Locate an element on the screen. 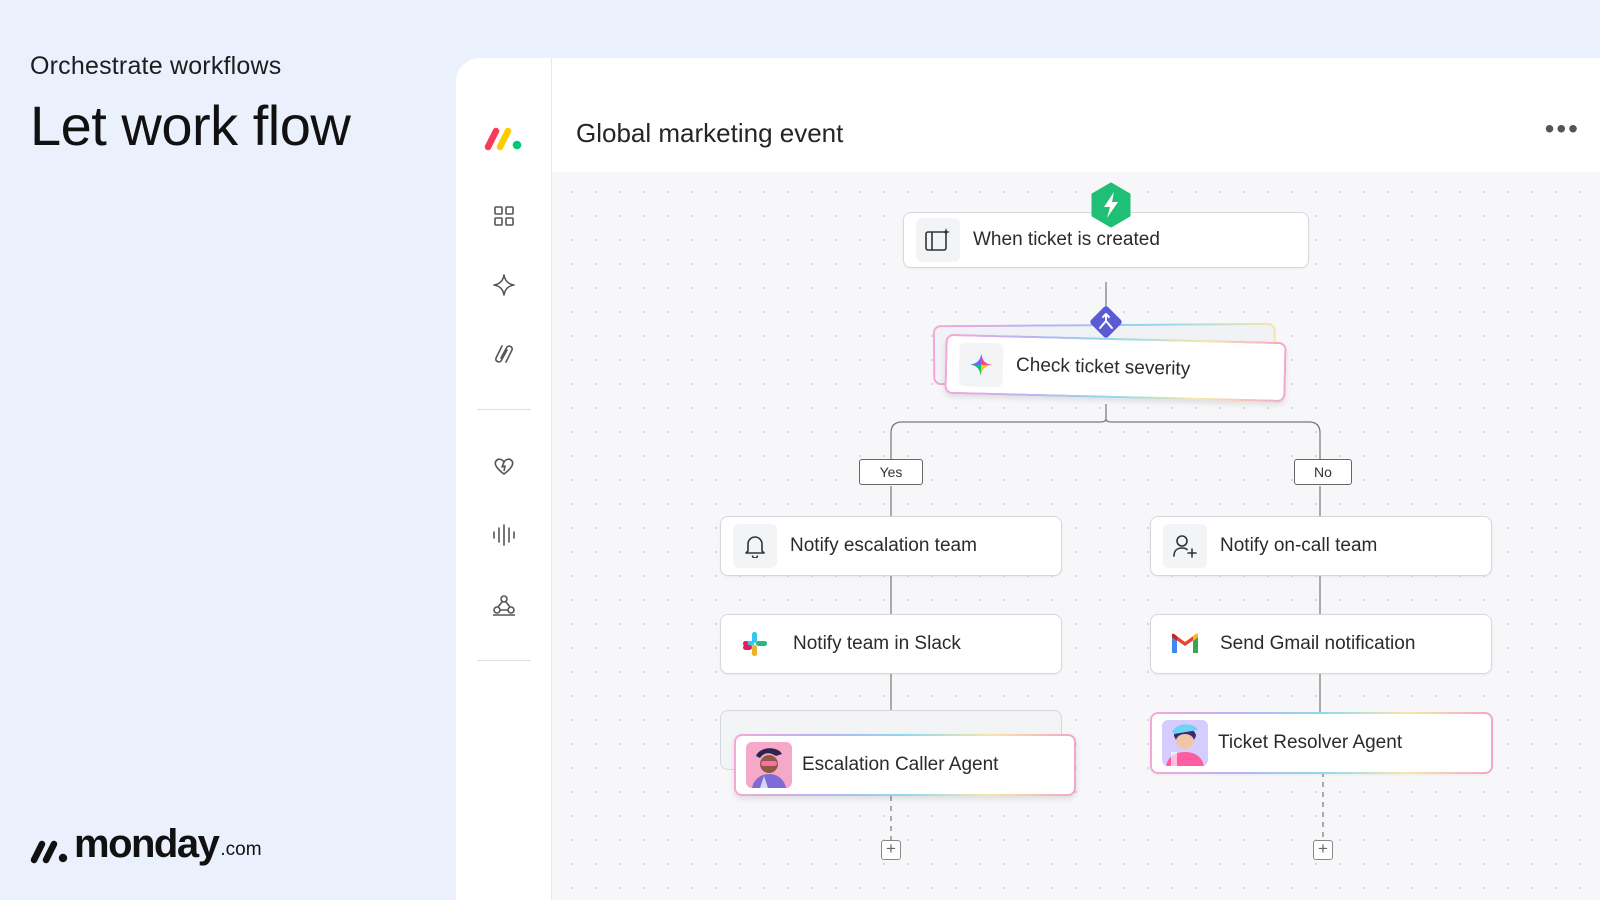 The image size is (1600, 900). hero-eyebrow: Orchestrate workflows is located at coordinates (156, 66).